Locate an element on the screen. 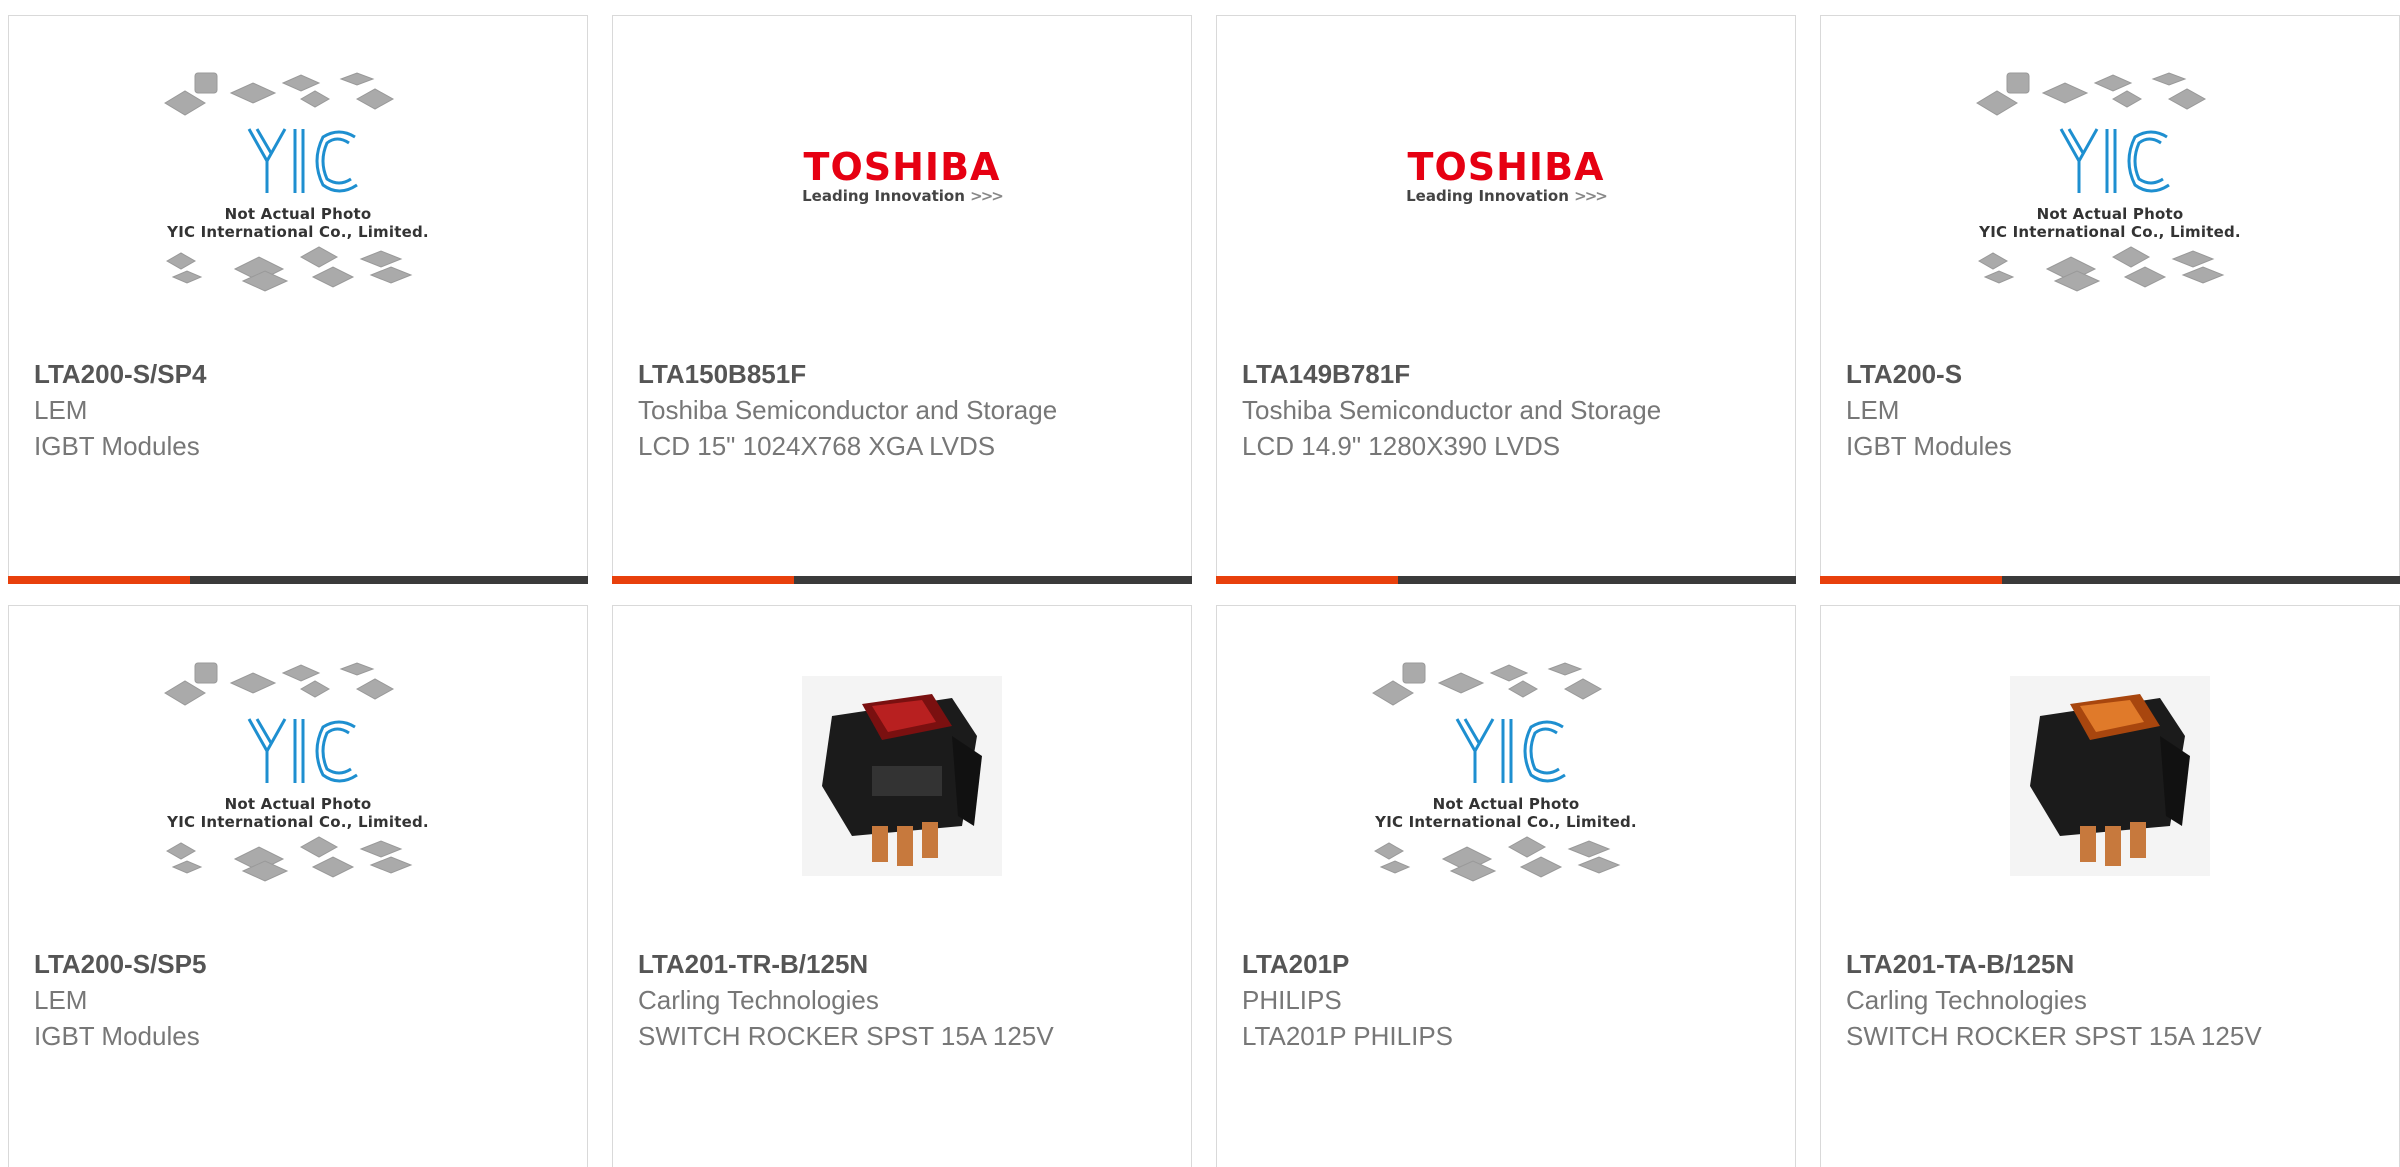 The height and width of the screenshot is (1167, 2400). description-label: LCD 15" 1024X768 XGA LVDS is located at coordinates (817, 446).